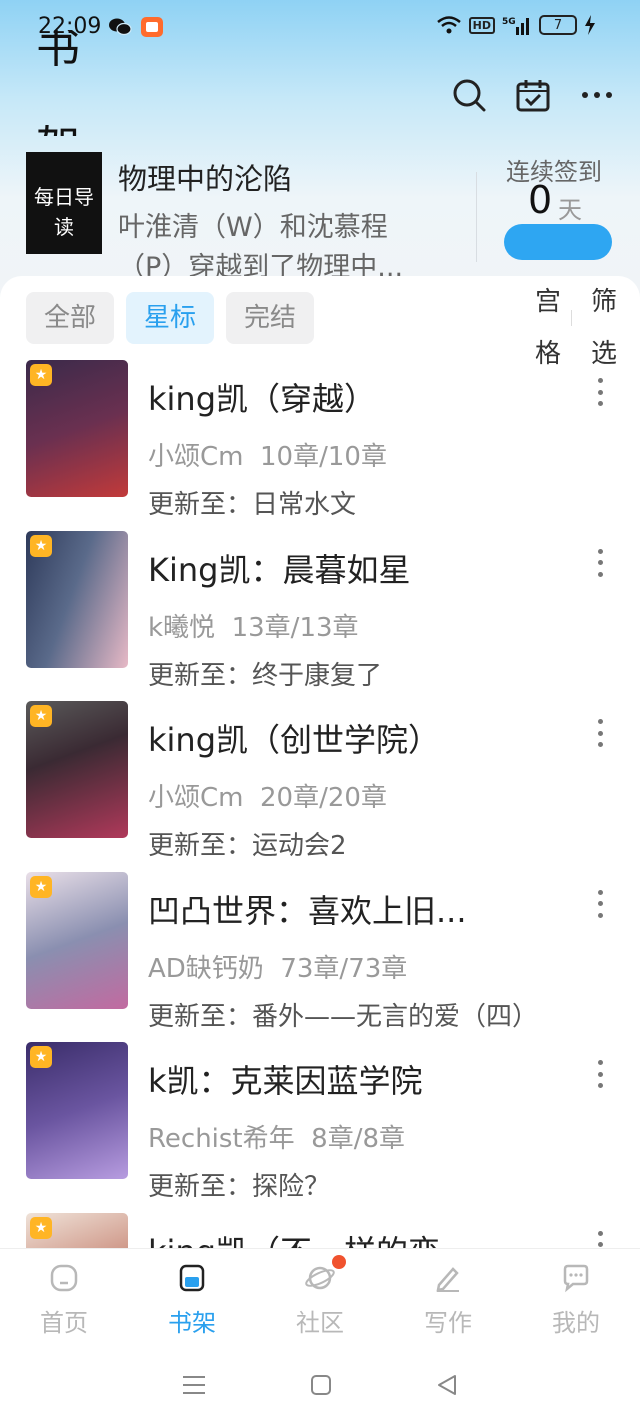  Describe the element at coordinates (192, 1278) in the screenshot. I see `bookshelf-icon` at that location.